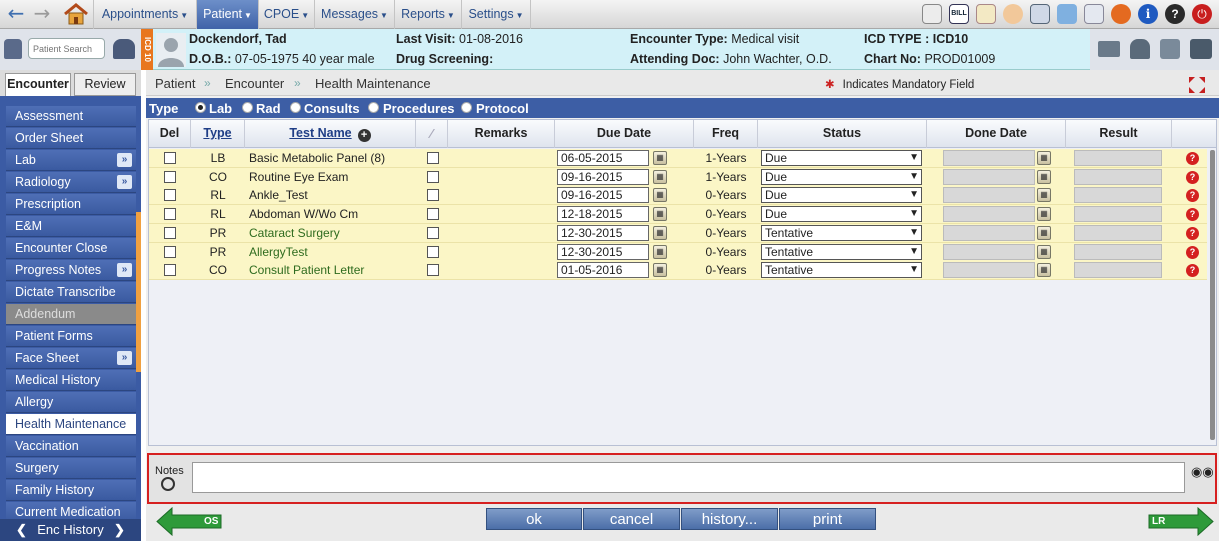 This screenshot has width=1219, height=541. What do you see at coordinates (1109, 49) in the screenshot?
I see `card-scanner-icon` at bounding box center [1109, 49].